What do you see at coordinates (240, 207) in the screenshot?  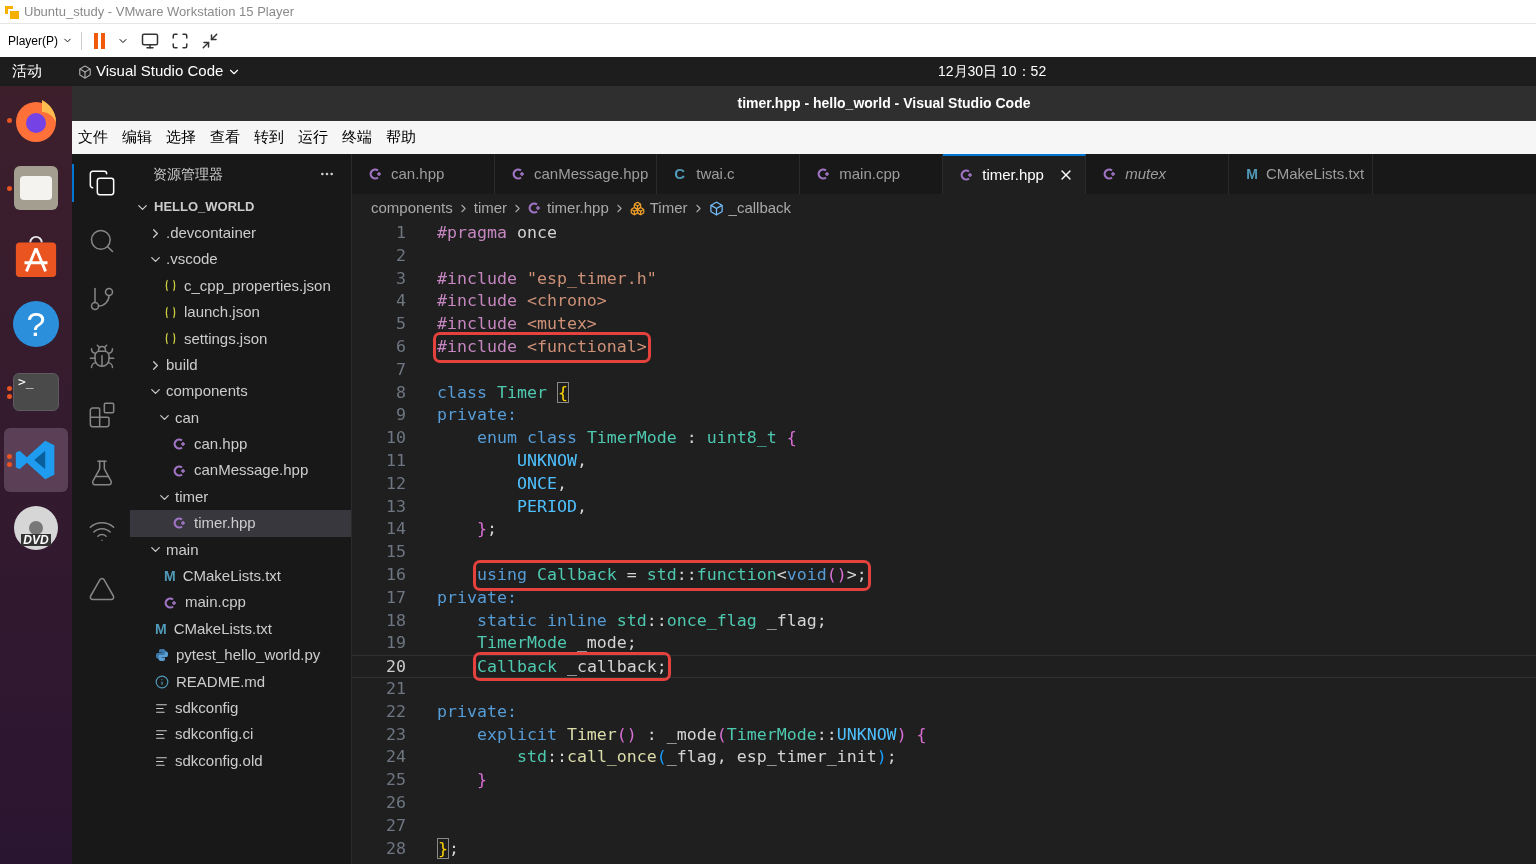 I see `tree-root: HELLO_WORLD` at bounding box center [240, 207].